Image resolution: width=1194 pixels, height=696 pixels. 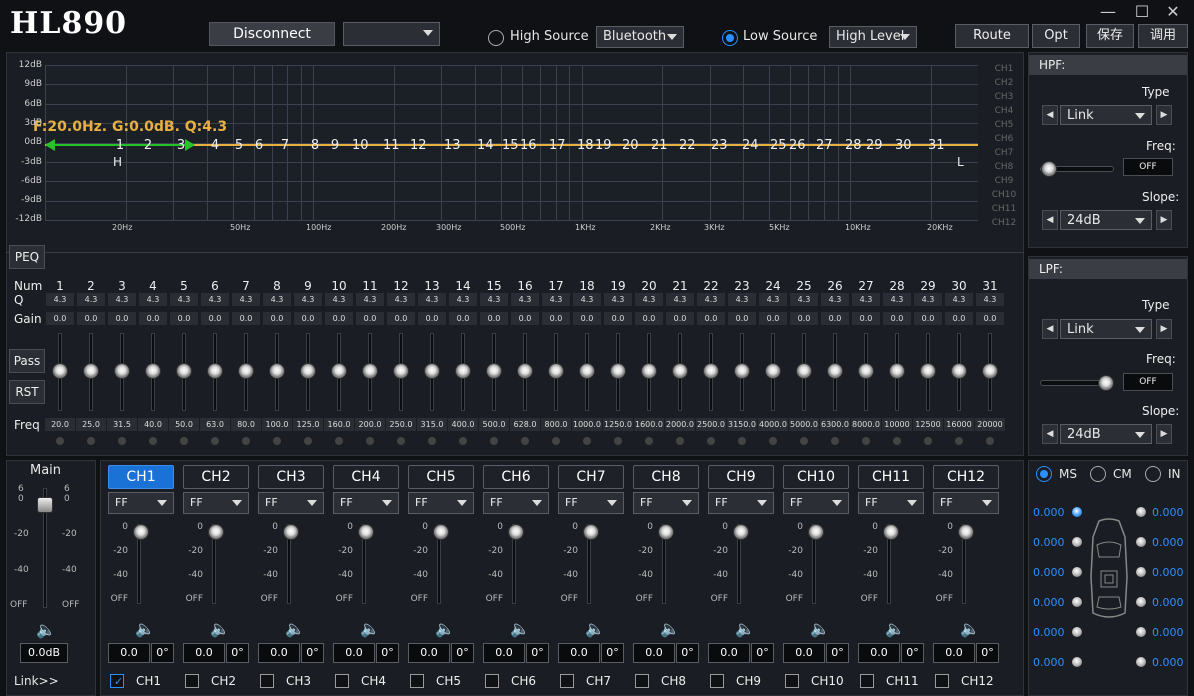 What do you see at coordinates (866, 424) in the screenshot?
I see `band-freq-value: 8000.0` at bounding box center [866, 424].